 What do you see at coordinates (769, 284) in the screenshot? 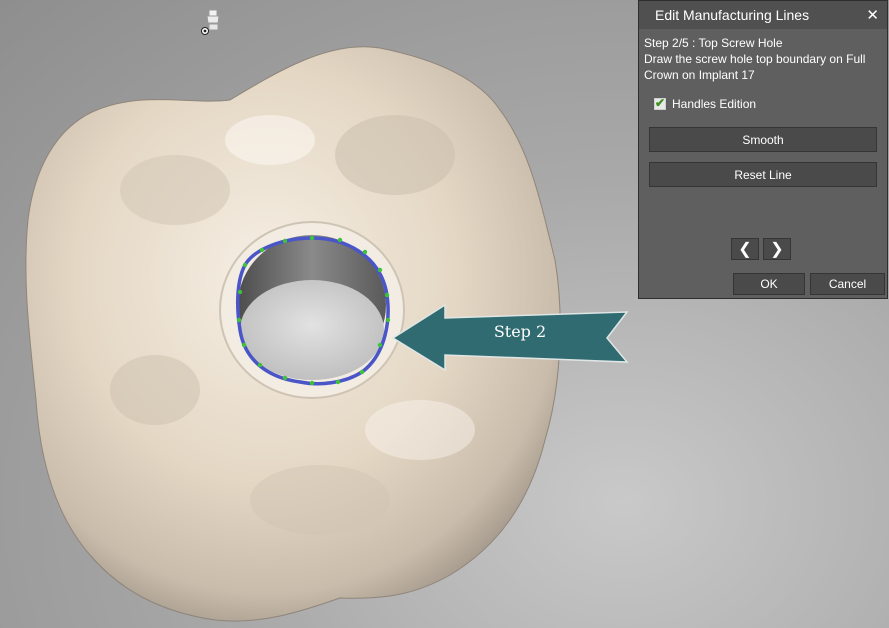
I see `ok-button: OK` at bounding box center [769, 284].